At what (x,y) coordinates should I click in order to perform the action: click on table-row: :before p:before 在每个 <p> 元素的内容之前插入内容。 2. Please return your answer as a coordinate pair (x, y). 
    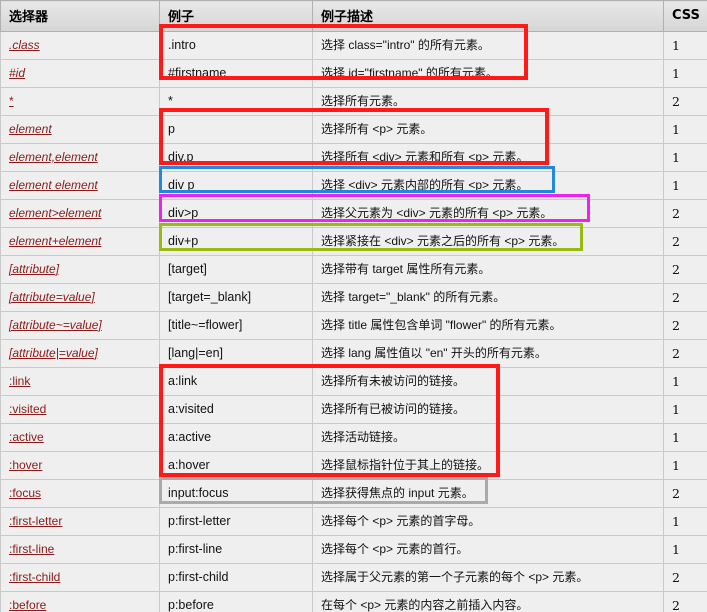
    Looking at the image, I should click on (353, 601).